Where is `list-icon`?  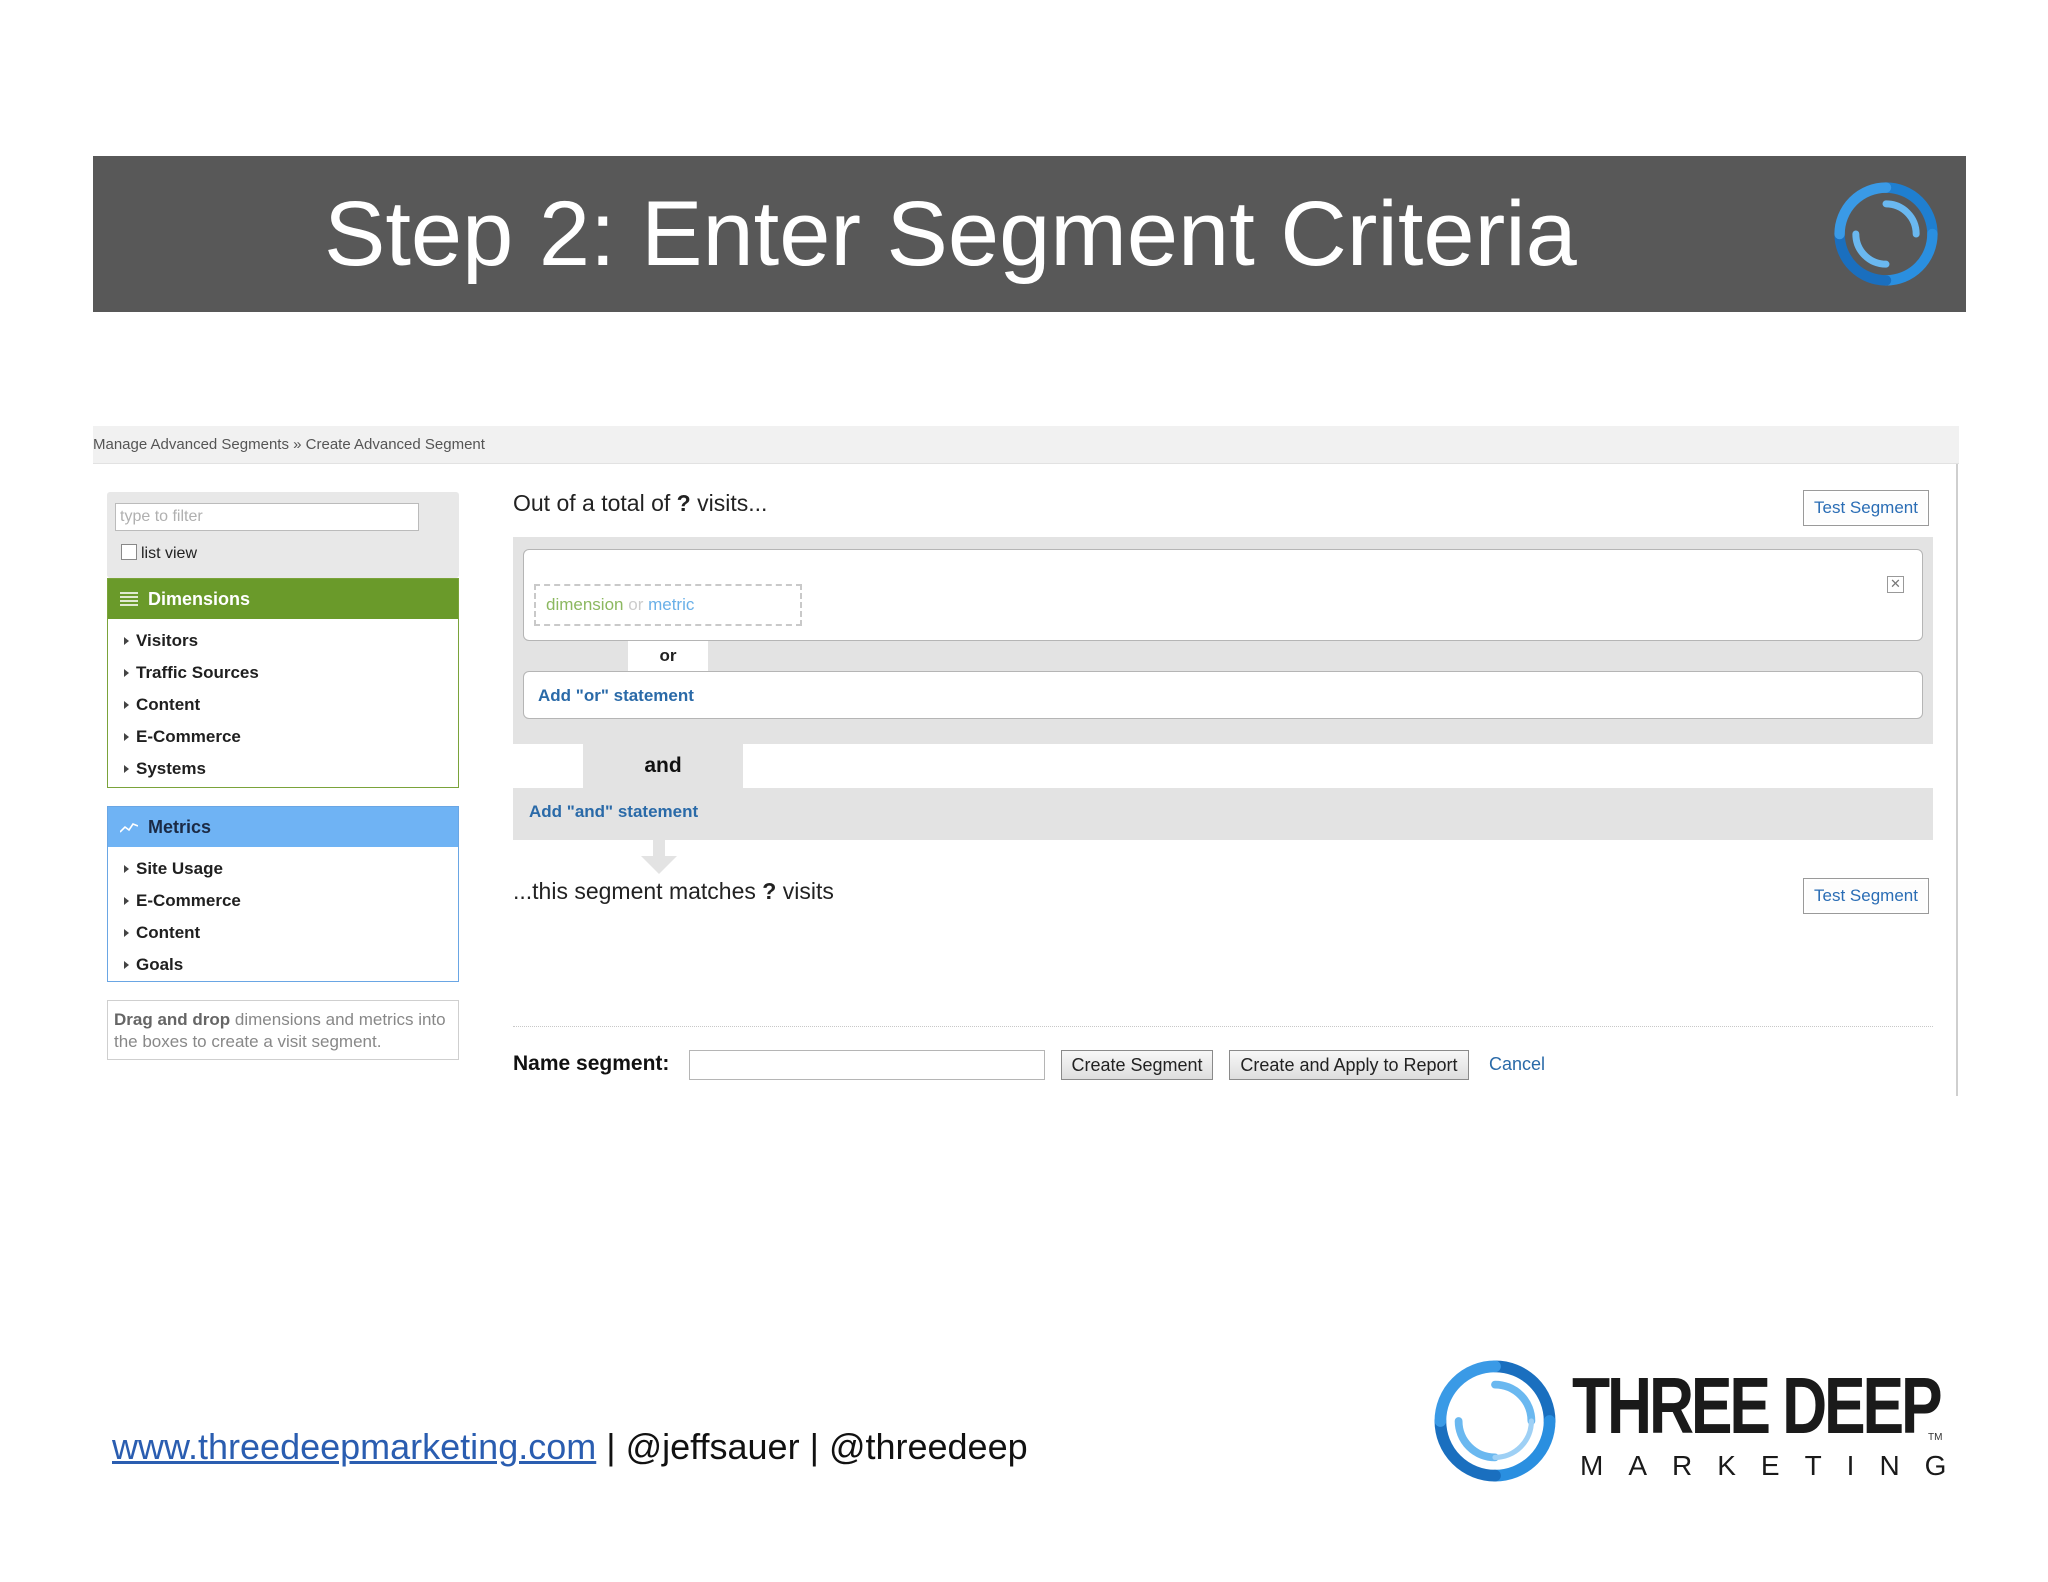
list-icon is located at coordinates (129, 599).